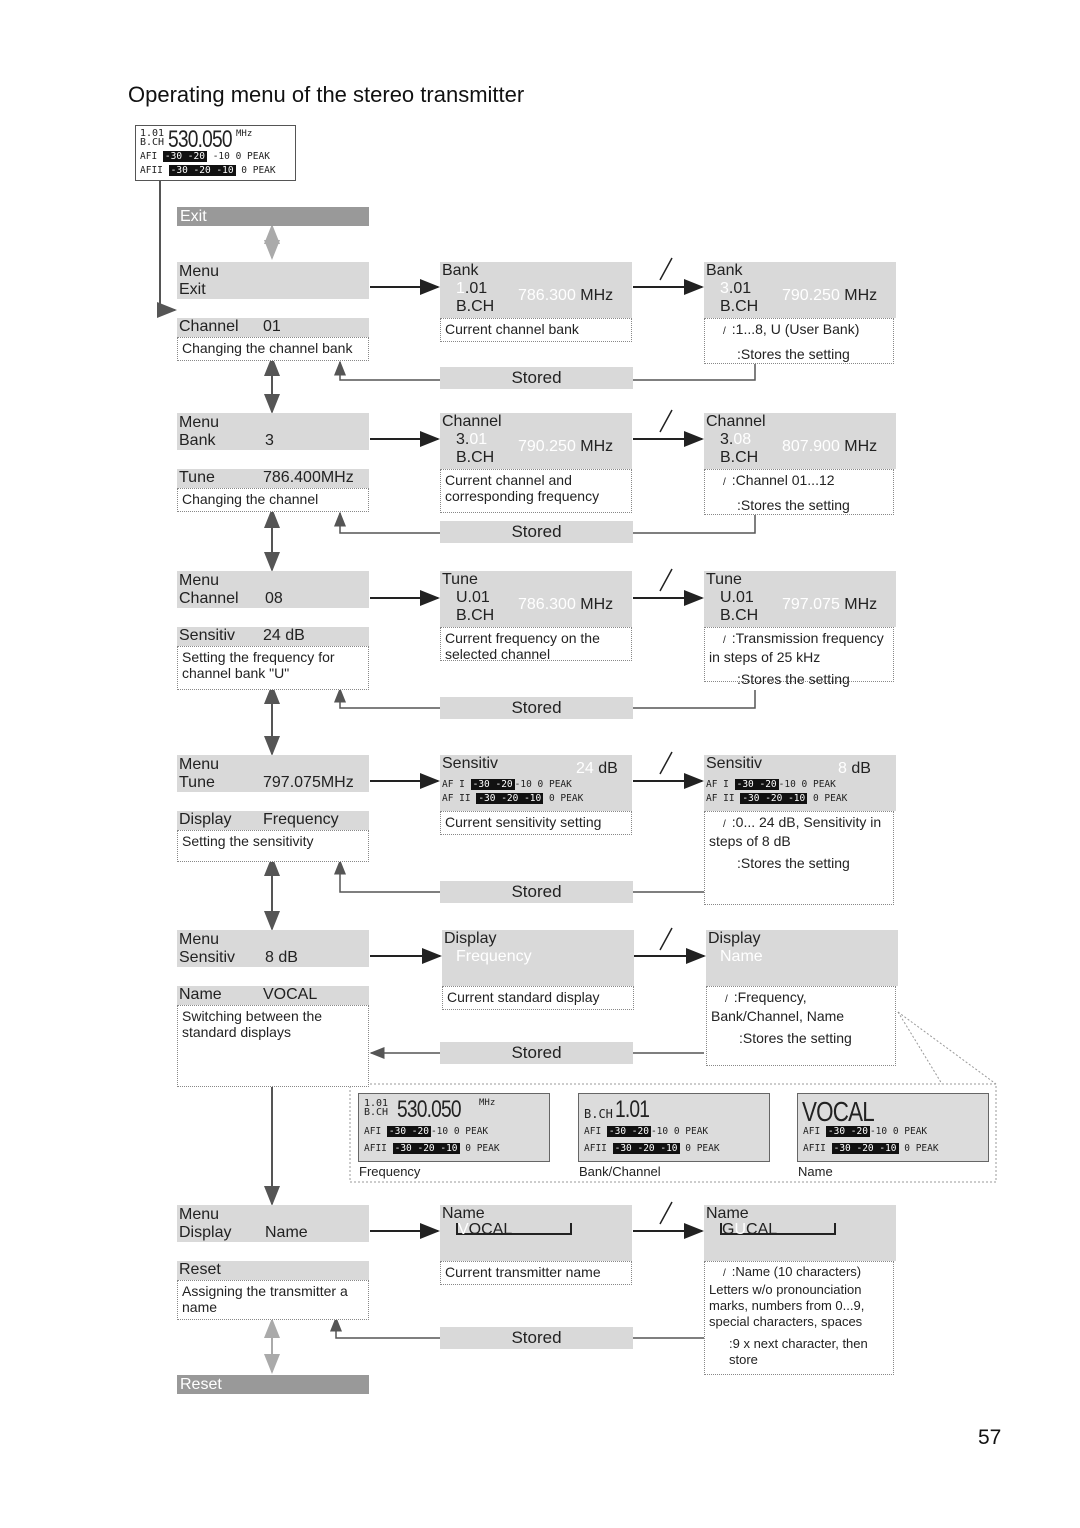 This screenshot has width=1080, height=1528. Describe the element at coordinates (536, 1273) in the screenshot. I see `current-description: Current transmitter name` at that location.